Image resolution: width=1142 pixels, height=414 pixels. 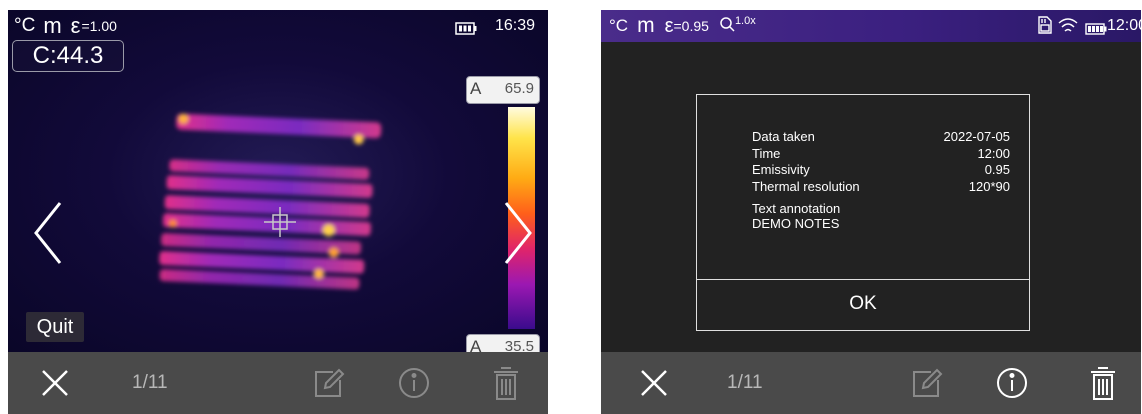 I want to click on wifi-icon, so click(x=1068, y=27).